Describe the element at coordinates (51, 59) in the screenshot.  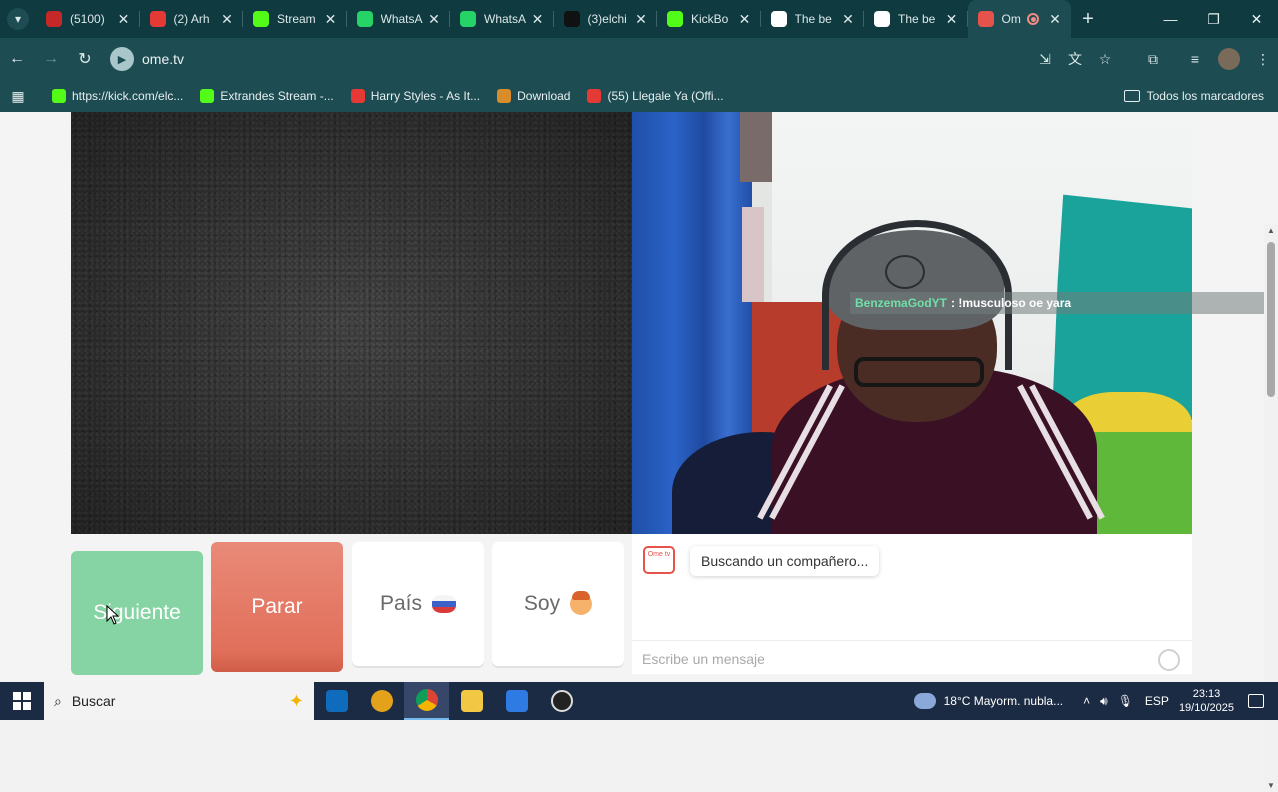
I see `forward-icon: →` at that location.